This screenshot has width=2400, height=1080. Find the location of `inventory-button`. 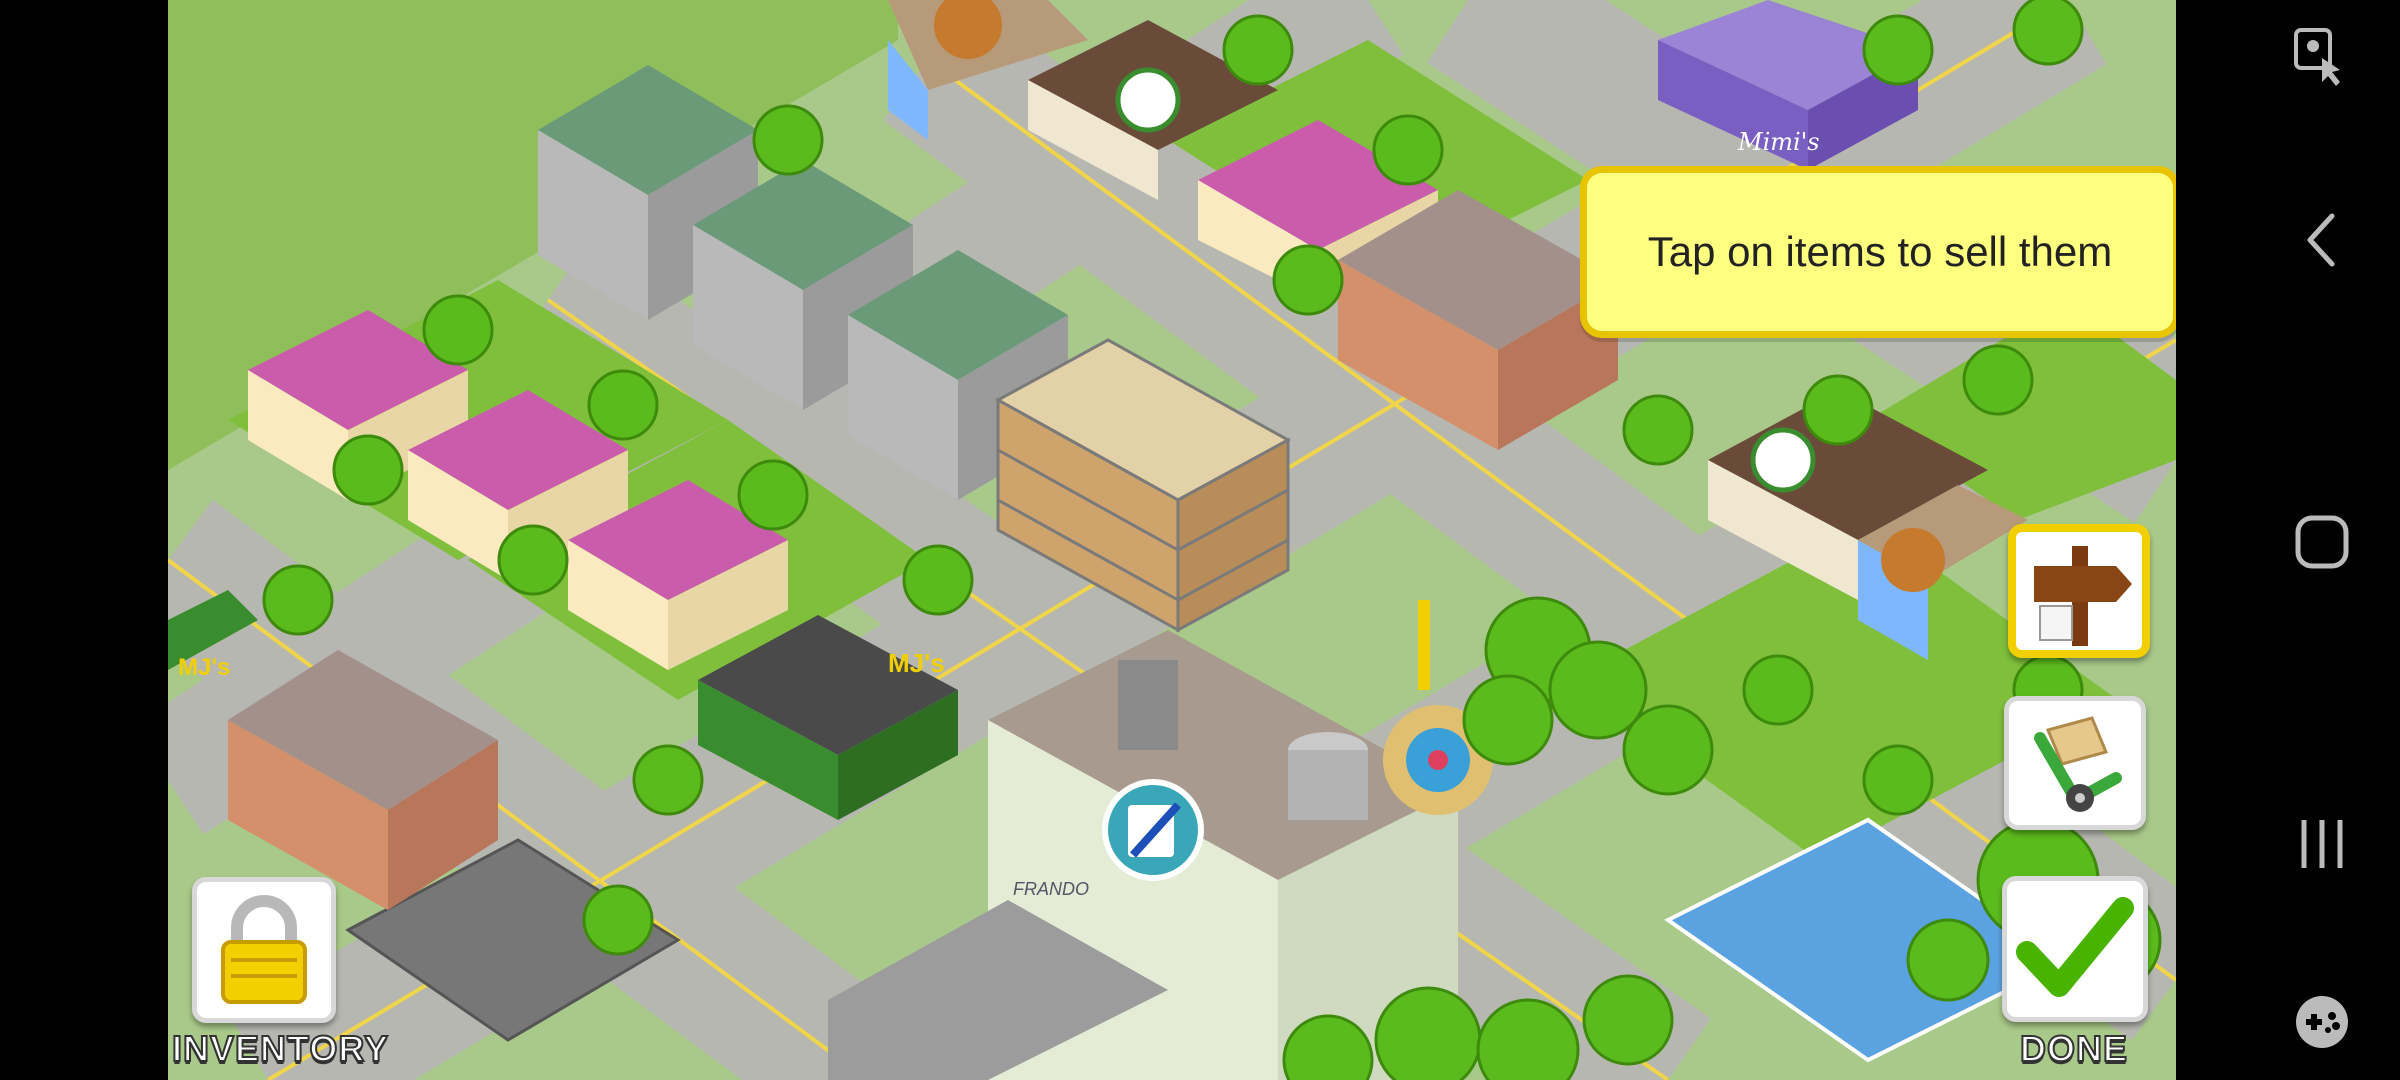

inventory-button is located at coordinates (264, 950).